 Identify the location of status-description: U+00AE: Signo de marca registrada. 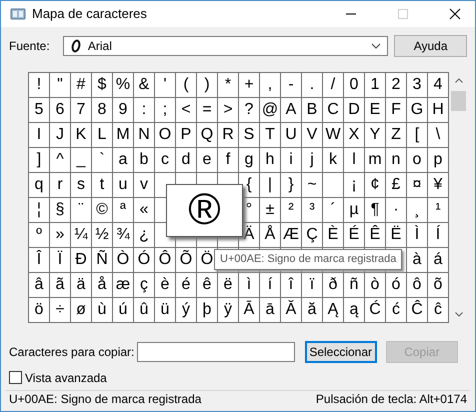
(105, 399).